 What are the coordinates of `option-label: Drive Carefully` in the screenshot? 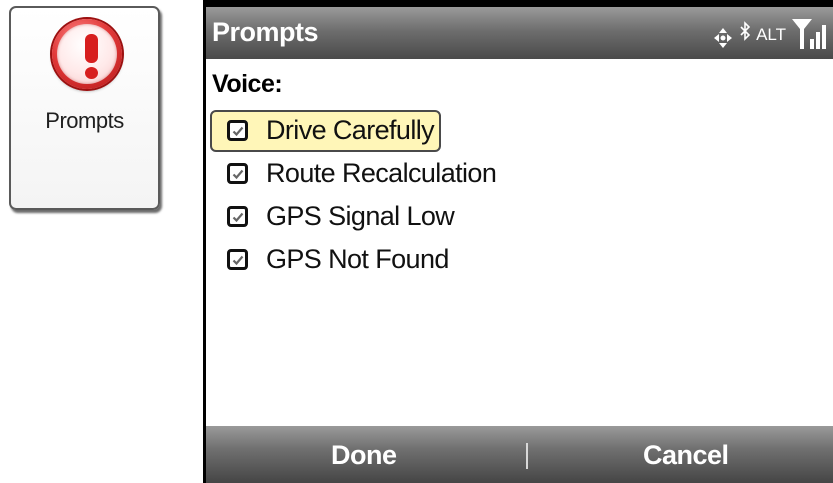 It's located at (350, 130).